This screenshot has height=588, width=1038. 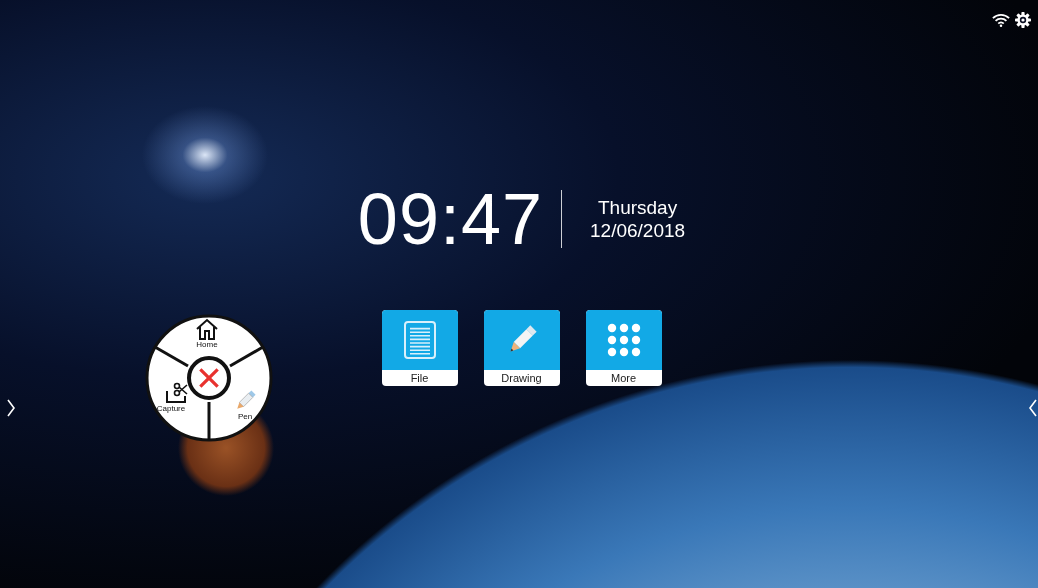 What do you see at coordinates (1023, 20) in the screenshot?
I see `settings-icon` at bounding box center [1023, 20].